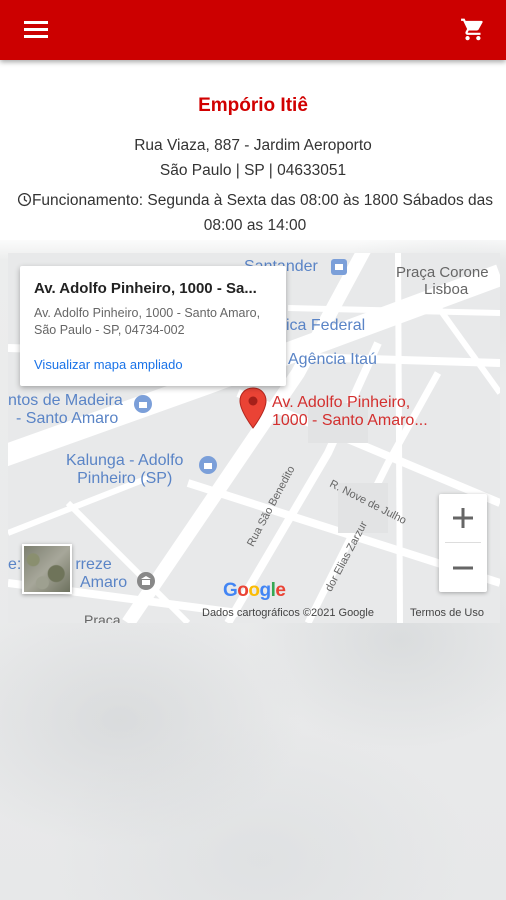 The image size is (506, 900). What do you see at coordinates (253, 145) in the screenshot?
I see `store-address-street: Rua Viaza, 887 - Jardim Aeroporto` at bounding box center [253, 145].